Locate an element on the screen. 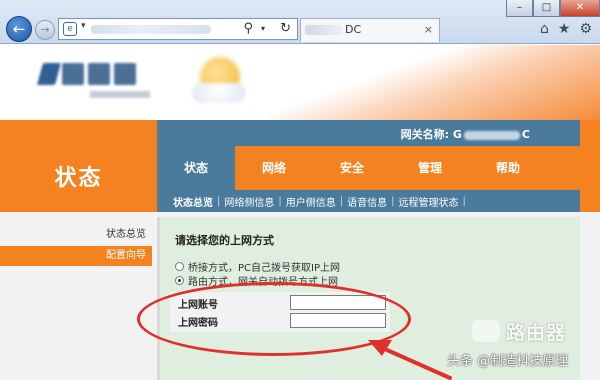  tab-help: 帮助 is located at coordinates (508, 168).